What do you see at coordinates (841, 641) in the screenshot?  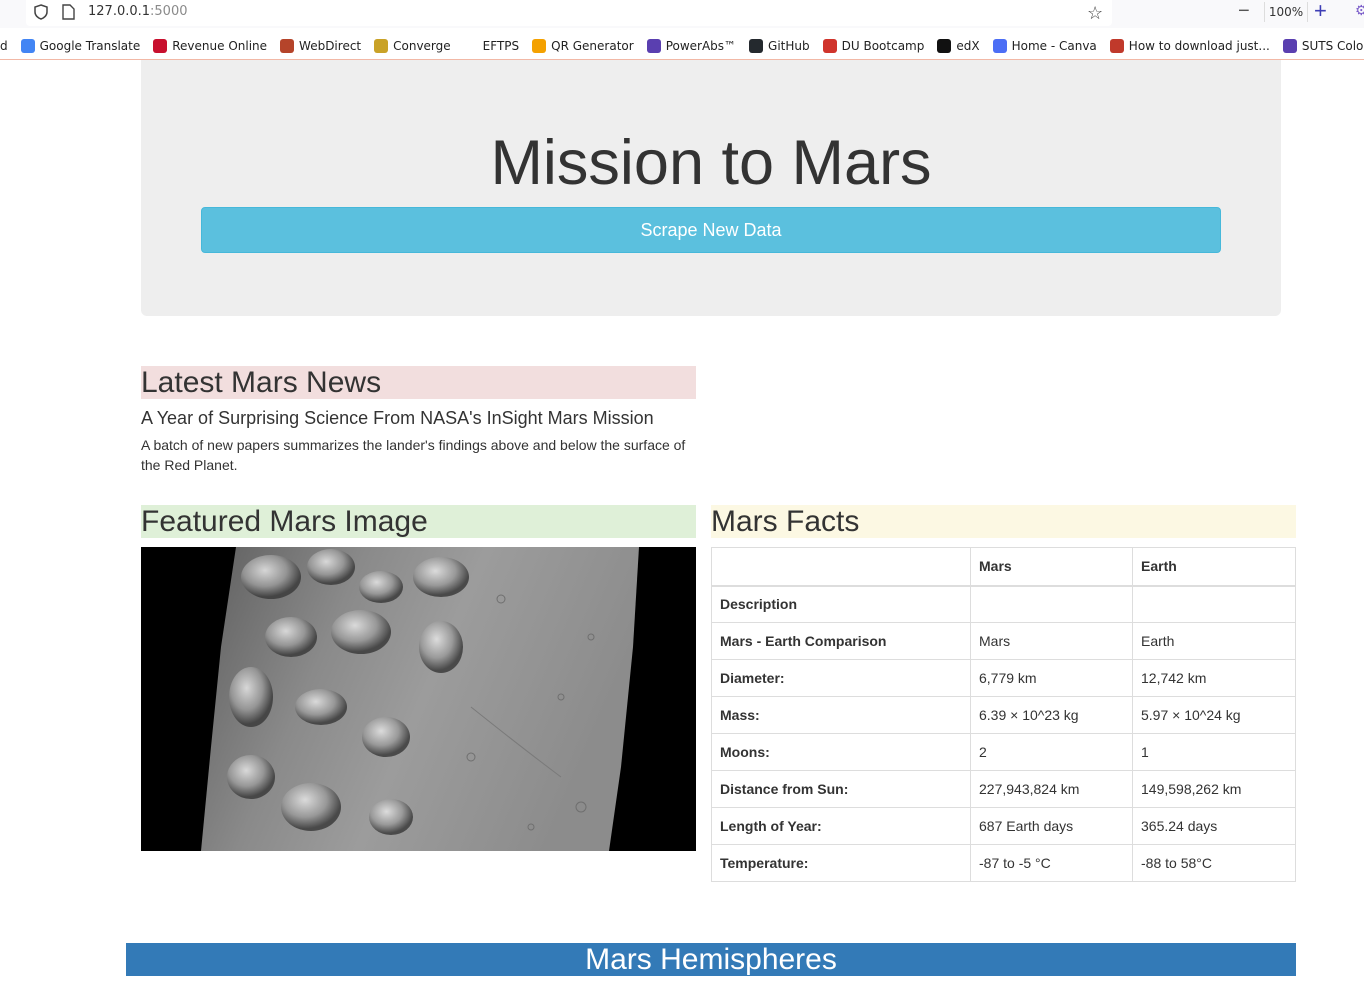 I see `row-label: Mars - Earth Comparison` at bounding box center [841, 641].